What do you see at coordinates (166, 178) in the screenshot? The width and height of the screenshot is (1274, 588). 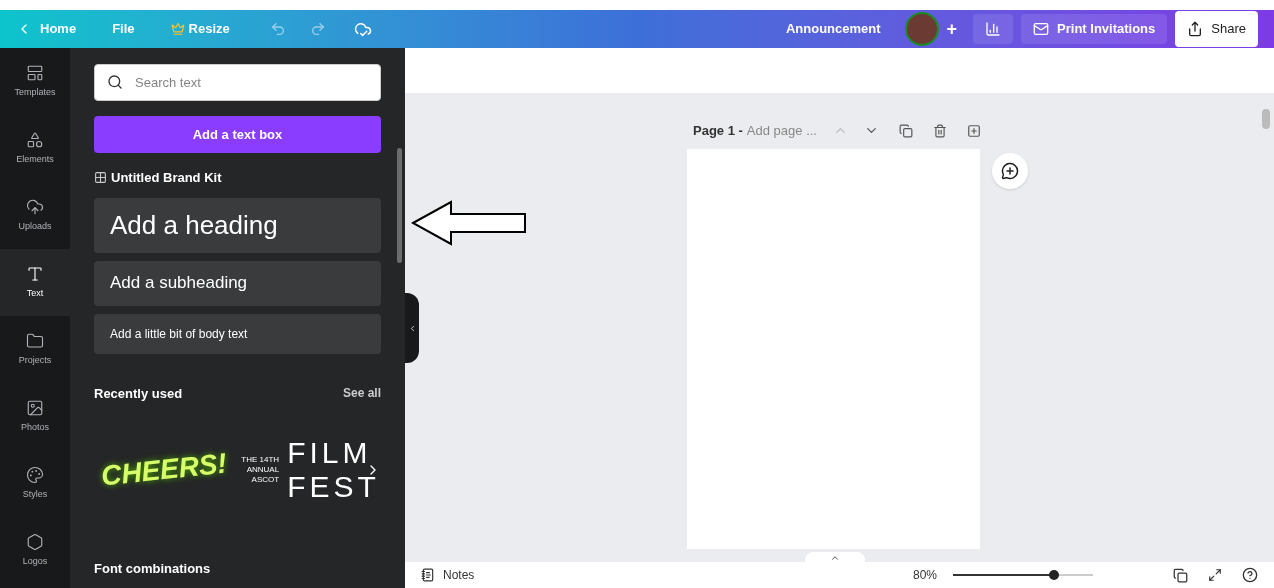 I see `brand-kit-label: Untitled Brand Kit` at bounding box center [166, 178].